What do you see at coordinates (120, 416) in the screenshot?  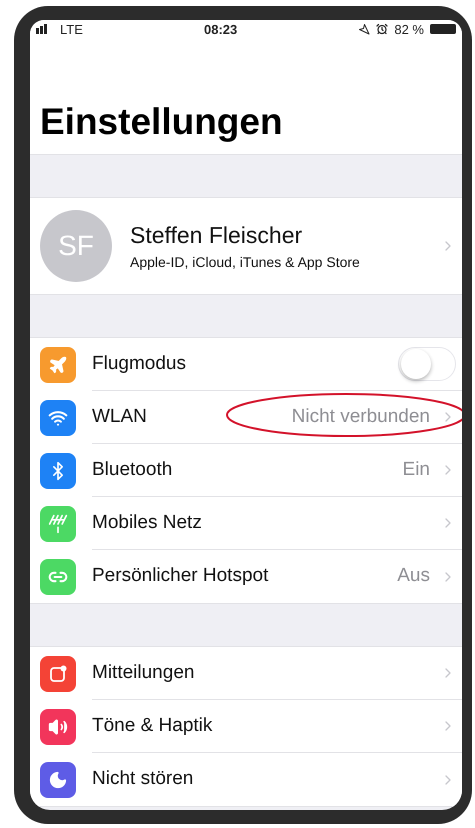 I see `row-label: WLAN` at bounding box center [120, 416].